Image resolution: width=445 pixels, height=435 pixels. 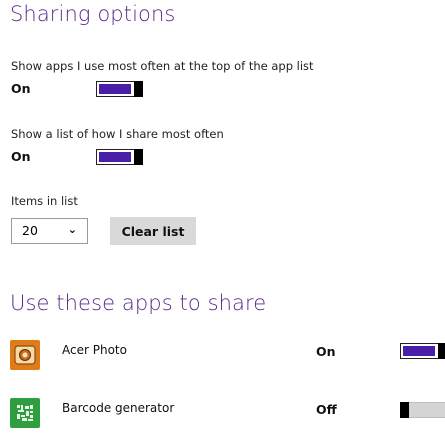 What do you see at coordinates (25, 413) in the screenshot?
I see `barcode-generator-icon` at bounding box center [25, 413].